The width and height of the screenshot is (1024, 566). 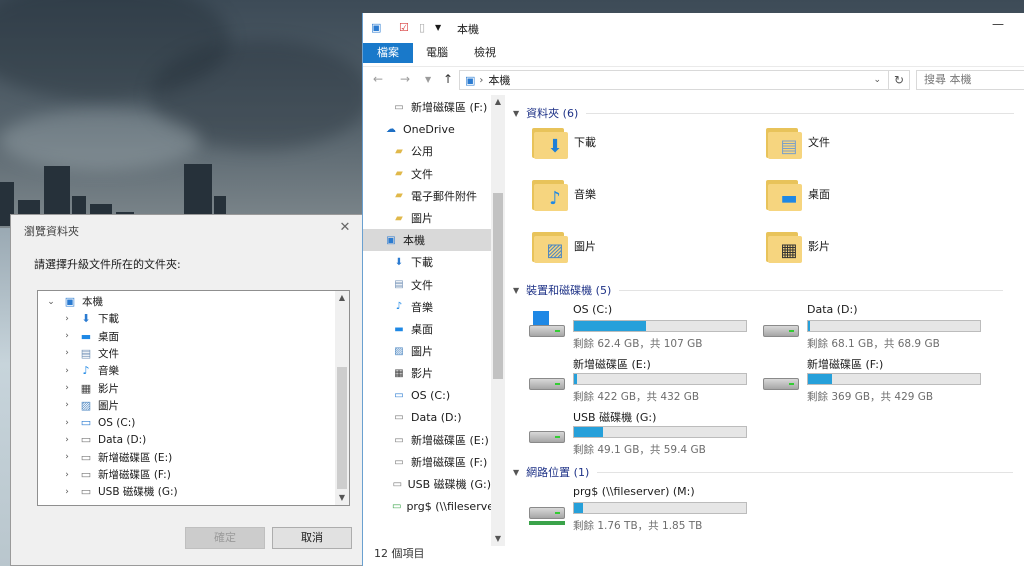 I want to click on tree-item: › ▭ Data (D:), so click(x=104, y=439).